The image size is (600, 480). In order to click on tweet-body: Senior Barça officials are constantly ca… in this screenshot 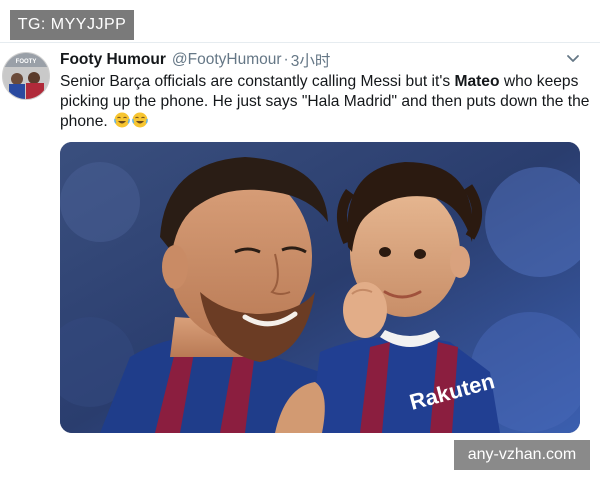, I will do `click(325, 102)`.